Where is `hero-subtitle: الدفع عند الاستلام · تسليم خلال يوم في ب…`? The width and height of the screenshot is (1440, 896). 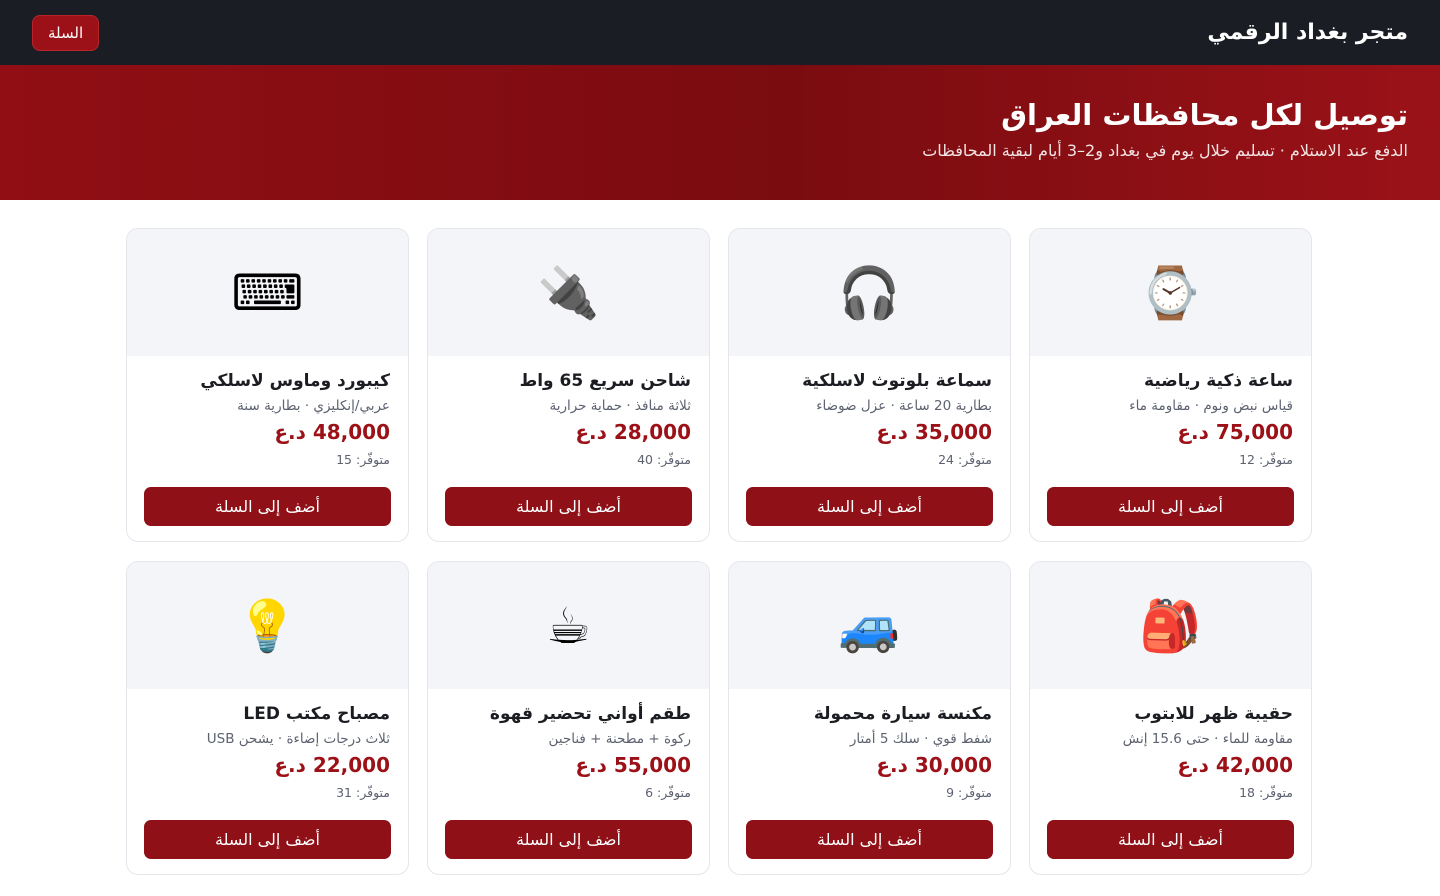
hero-subtitle: الدفع عند الاستلام · تسليم خلال يوم في ب… is located at coordinates (1165, 151).